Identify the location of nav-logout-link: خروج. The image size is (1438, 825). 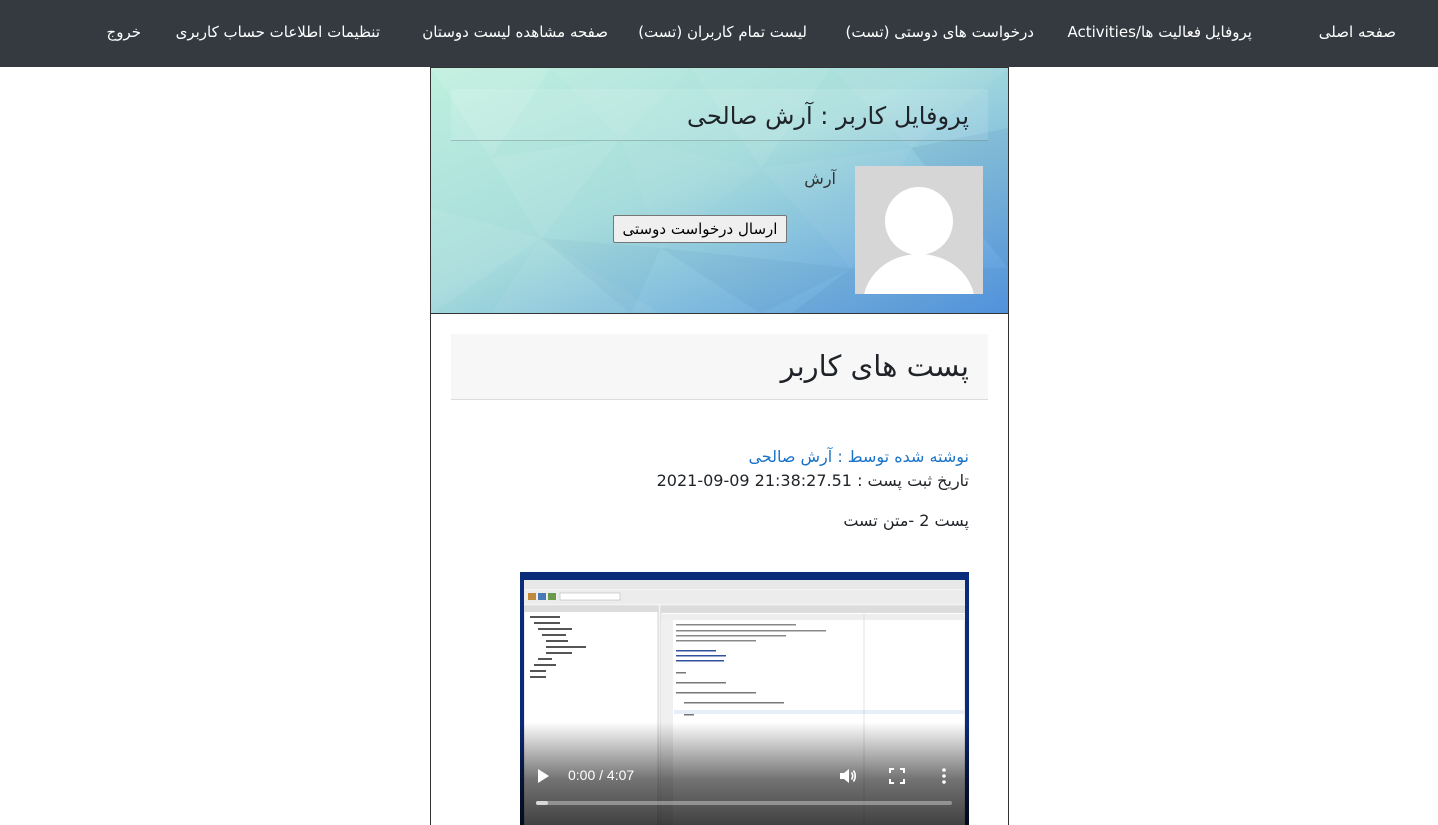
(124, 32).